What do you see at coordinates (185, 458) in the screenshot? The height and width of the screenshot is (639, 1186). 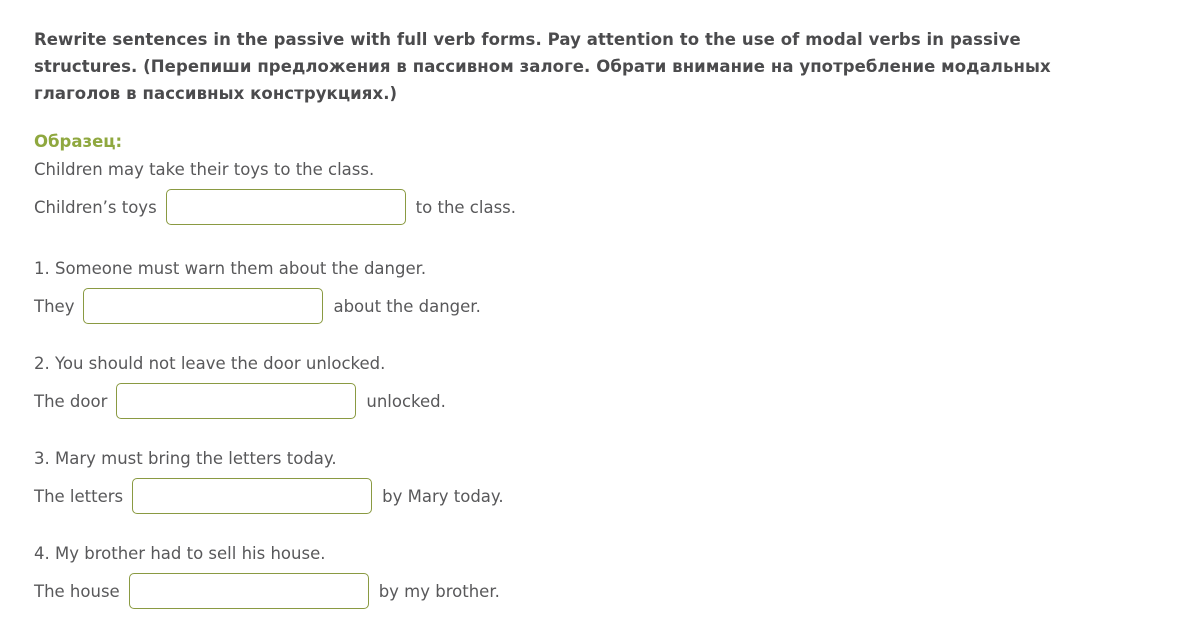 I see `question-prompt-3: 3. Mary must bring the letters today.` at bounding box center [185, 458].